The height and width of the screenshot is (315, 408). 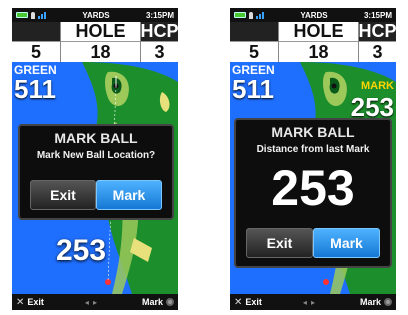 What do you see at coordinates (313, 188) in the screenshot?
I see `distance-value: 253` at bounding box center [313, 188].